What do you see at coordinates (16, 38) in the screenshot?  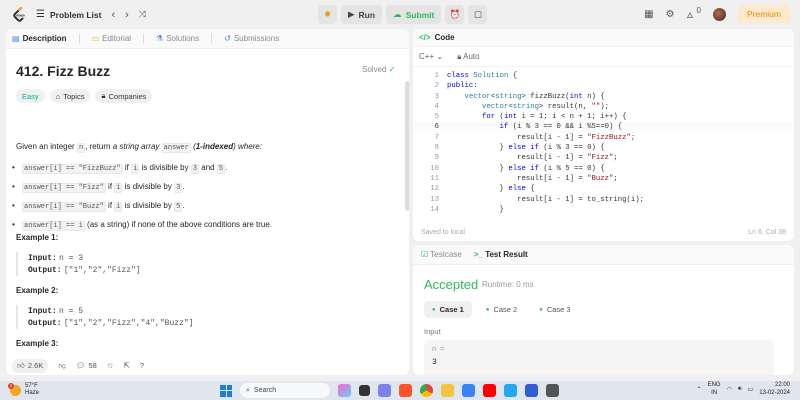 I see `document-icon: ▤` at bounding box center [16, 38].